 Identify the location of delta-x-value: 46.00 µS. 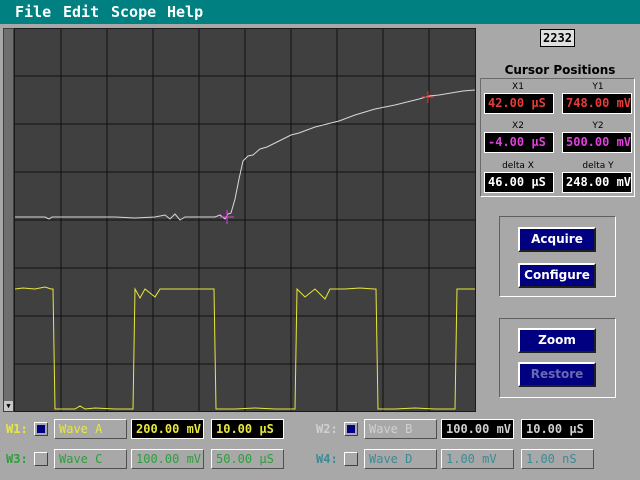
(519, 182).